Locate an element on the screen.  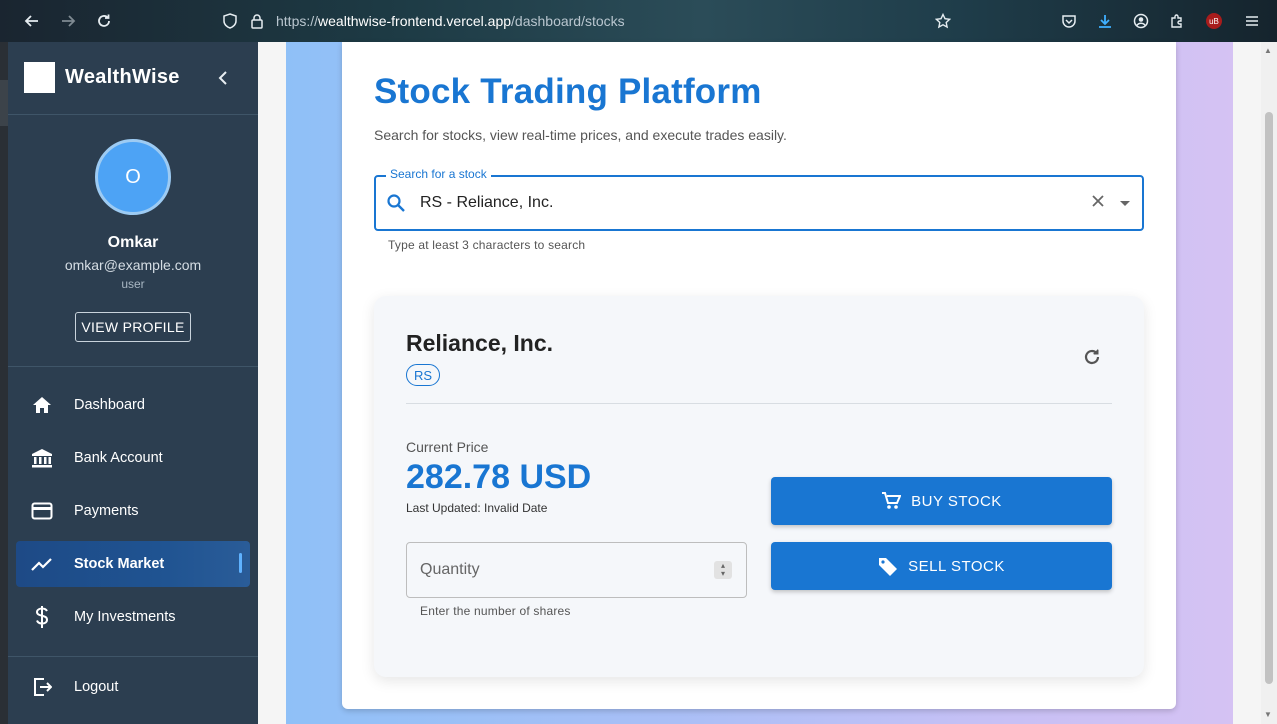
search-helper-text: Type at least 3 characters to search is located at coordinates (487, 245).